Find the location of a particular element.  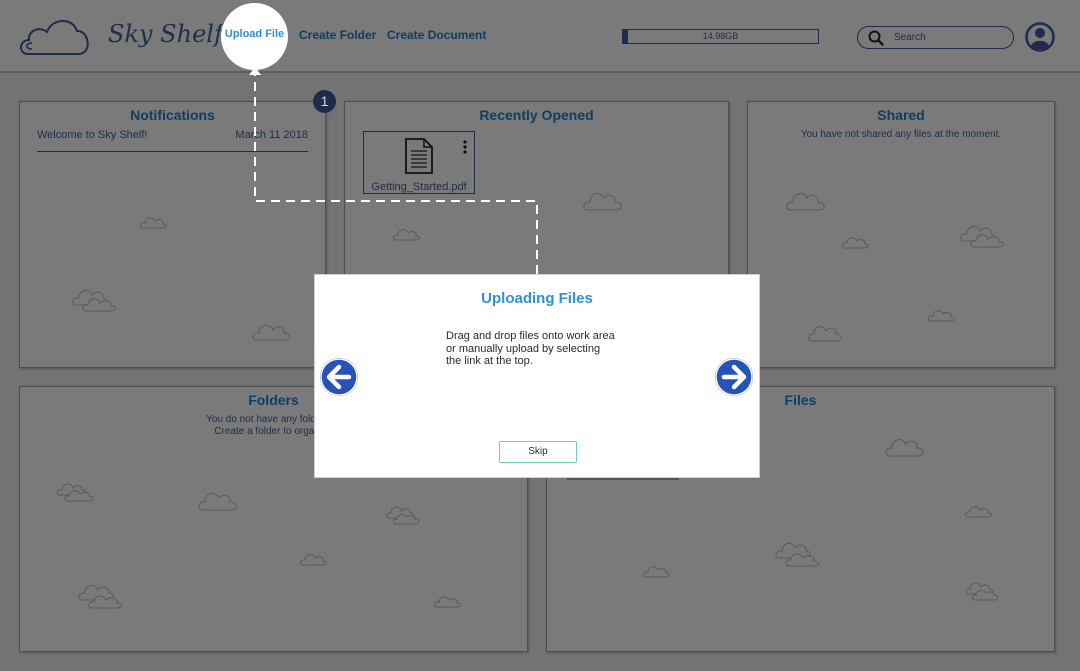

tutorial-body-line: the link at the top. is located at coordinates (489, 361).